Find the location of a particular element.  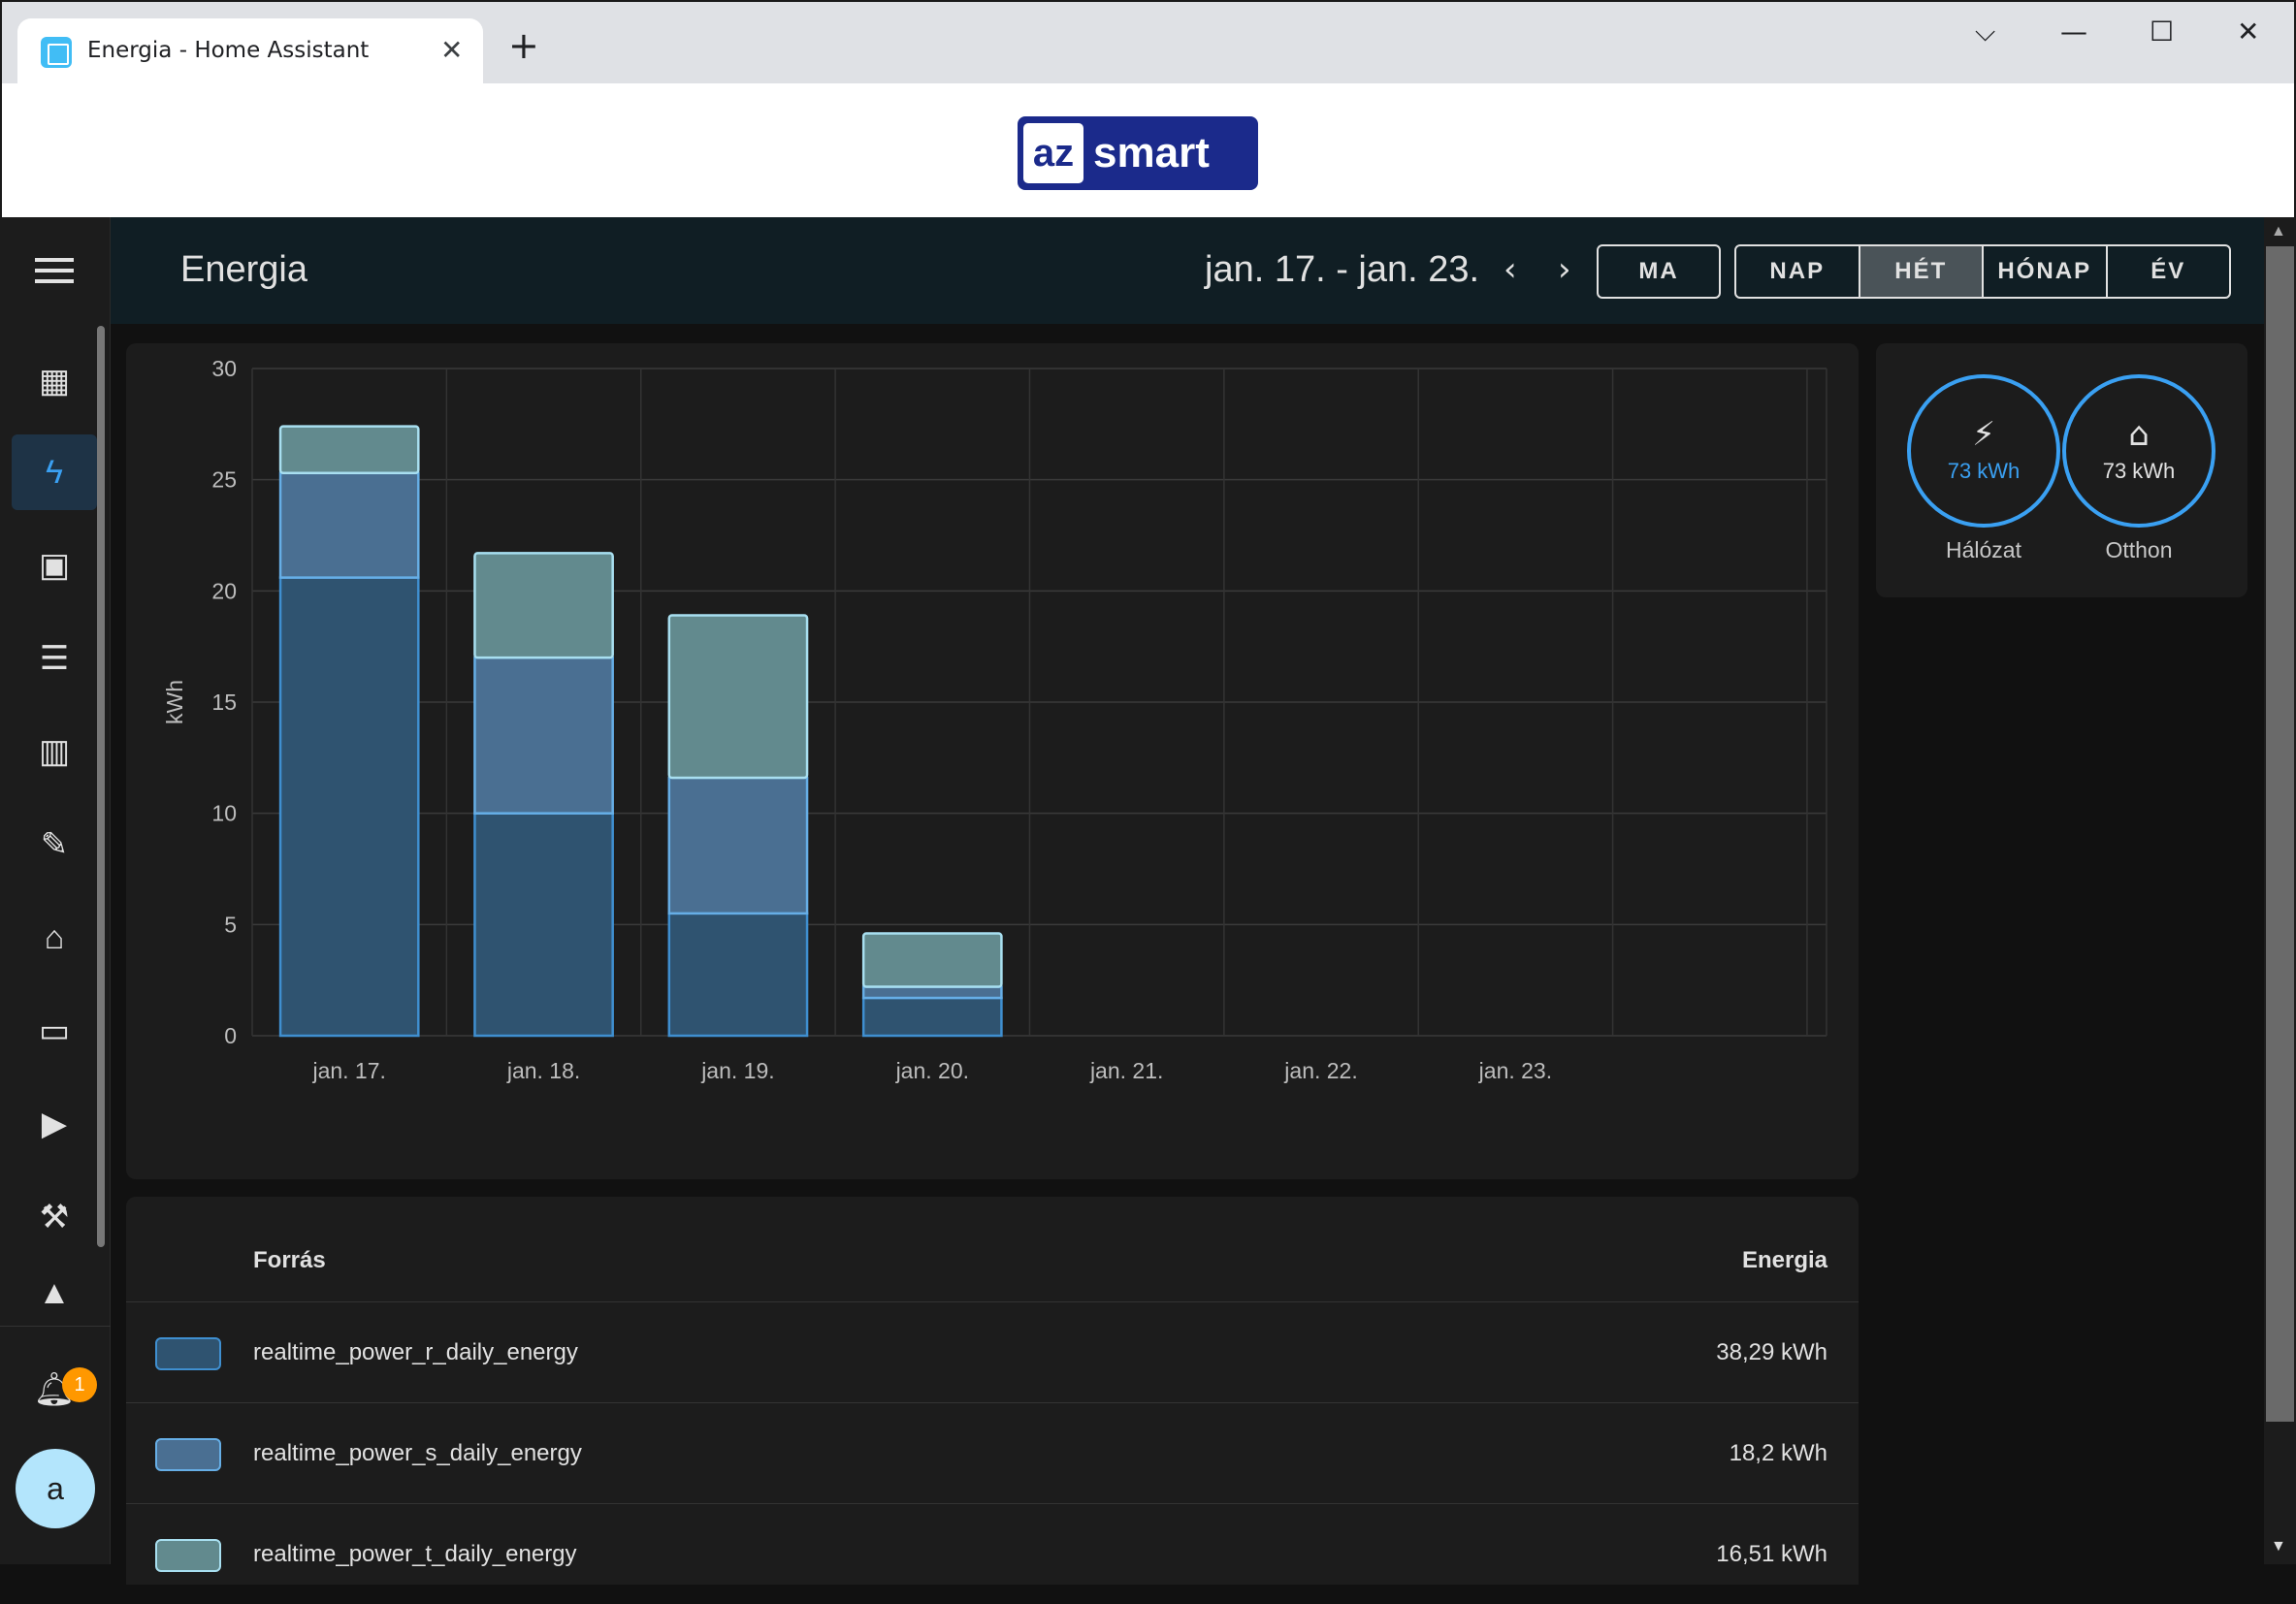

table-row: realtime_power_t_daily_energy 16,51 kWh is located at coordinates (993, 1553).